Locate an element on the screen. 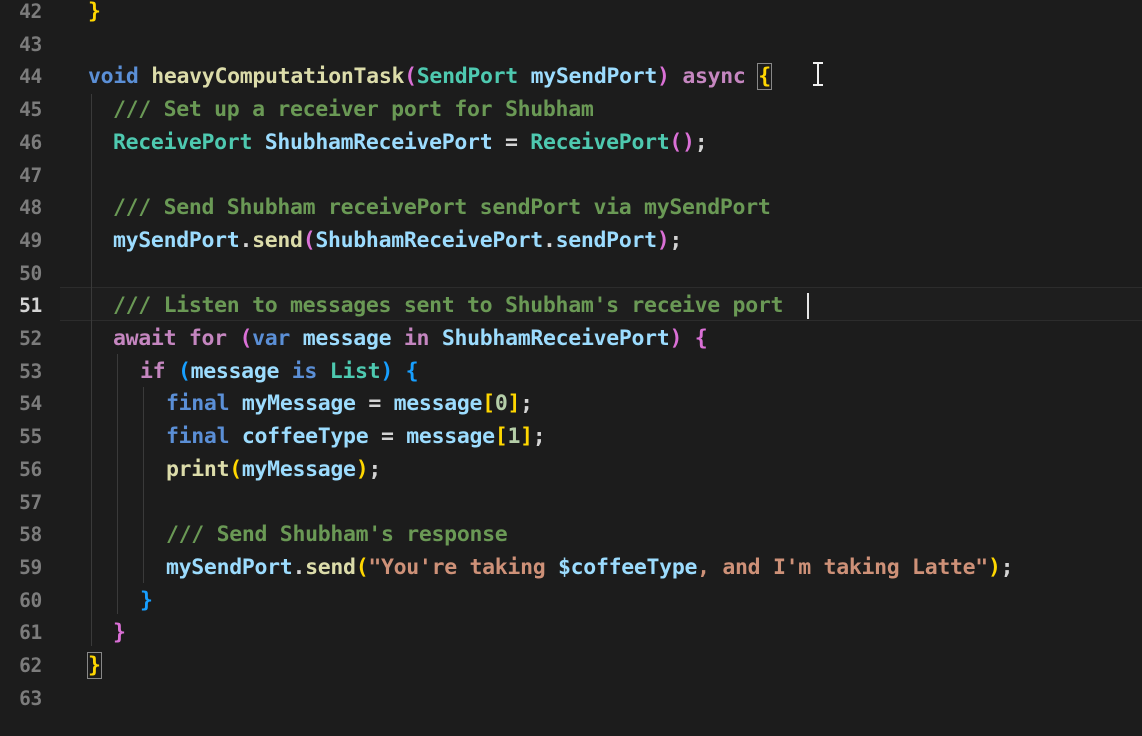 The image size is (1142, 736). type-name: ReceivePort is located at coordinates (183, 142).